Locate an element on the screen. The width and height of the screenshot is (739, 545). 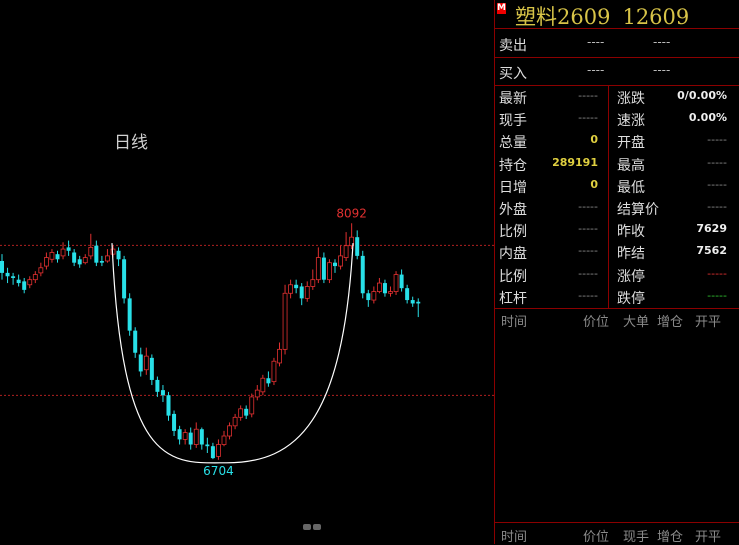
symbol-price: 12609 is located at coordinates (656, 17).